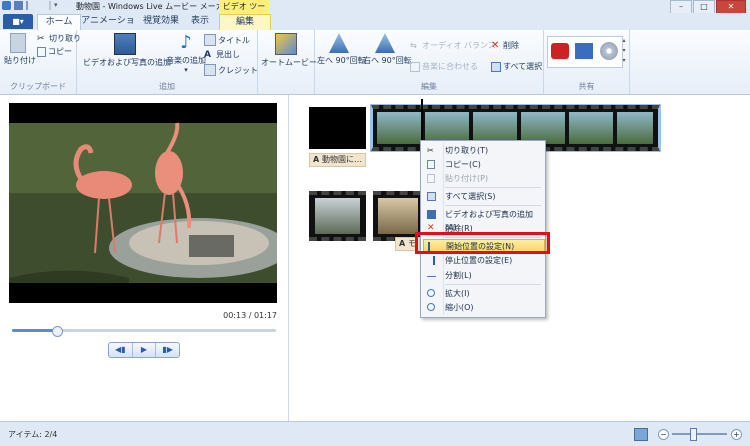  Describe the element at coordinates (663, 434) in the screenshot. I see `zoom-out-button: −` at that location.